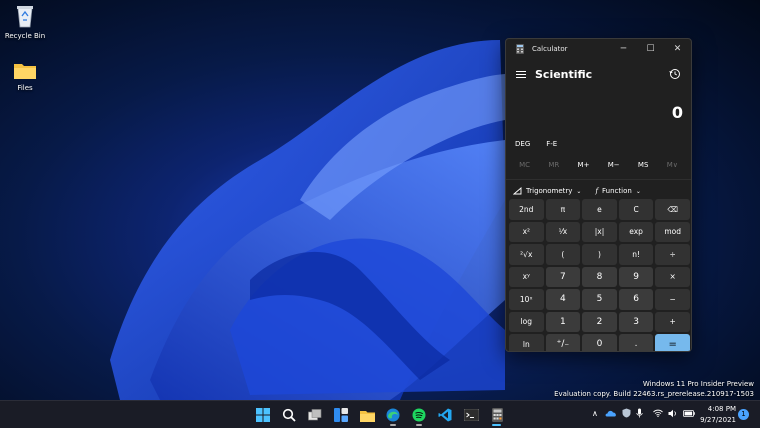 The height and width of the screenshot is (428, 760). Describe the element at coordinates (599, 231) in the screenshot. I see `key-abs: |x|` at that location.